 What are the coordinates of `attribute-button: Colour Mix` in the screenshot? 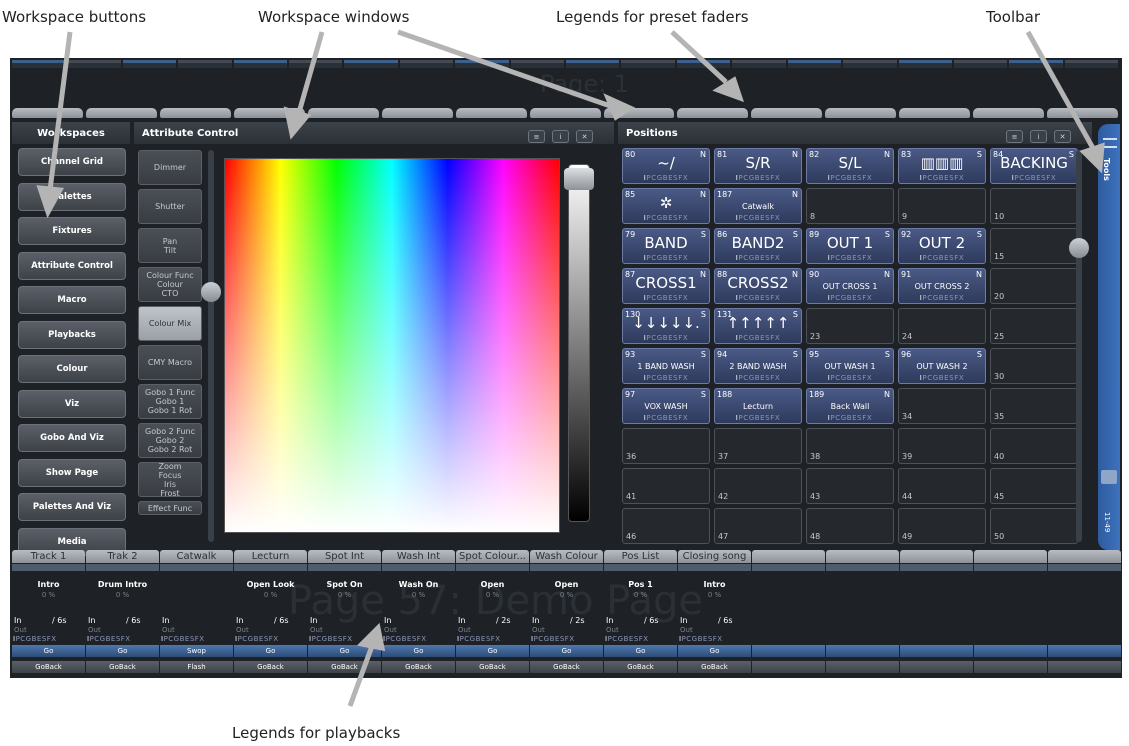 It's located at (170, 323).